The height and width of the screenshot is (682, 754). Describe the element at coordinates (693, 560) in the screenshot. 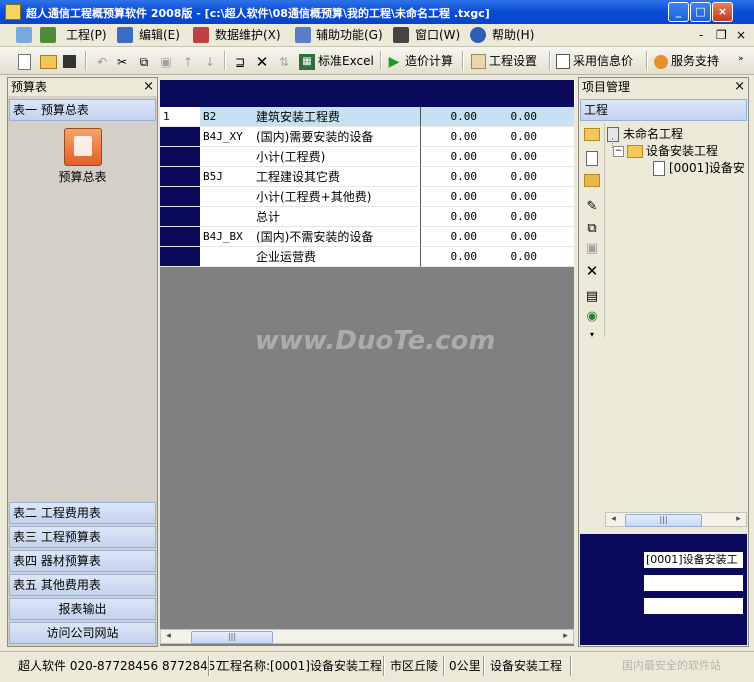

I see `property-field: [0001]设备安装工` at that location.